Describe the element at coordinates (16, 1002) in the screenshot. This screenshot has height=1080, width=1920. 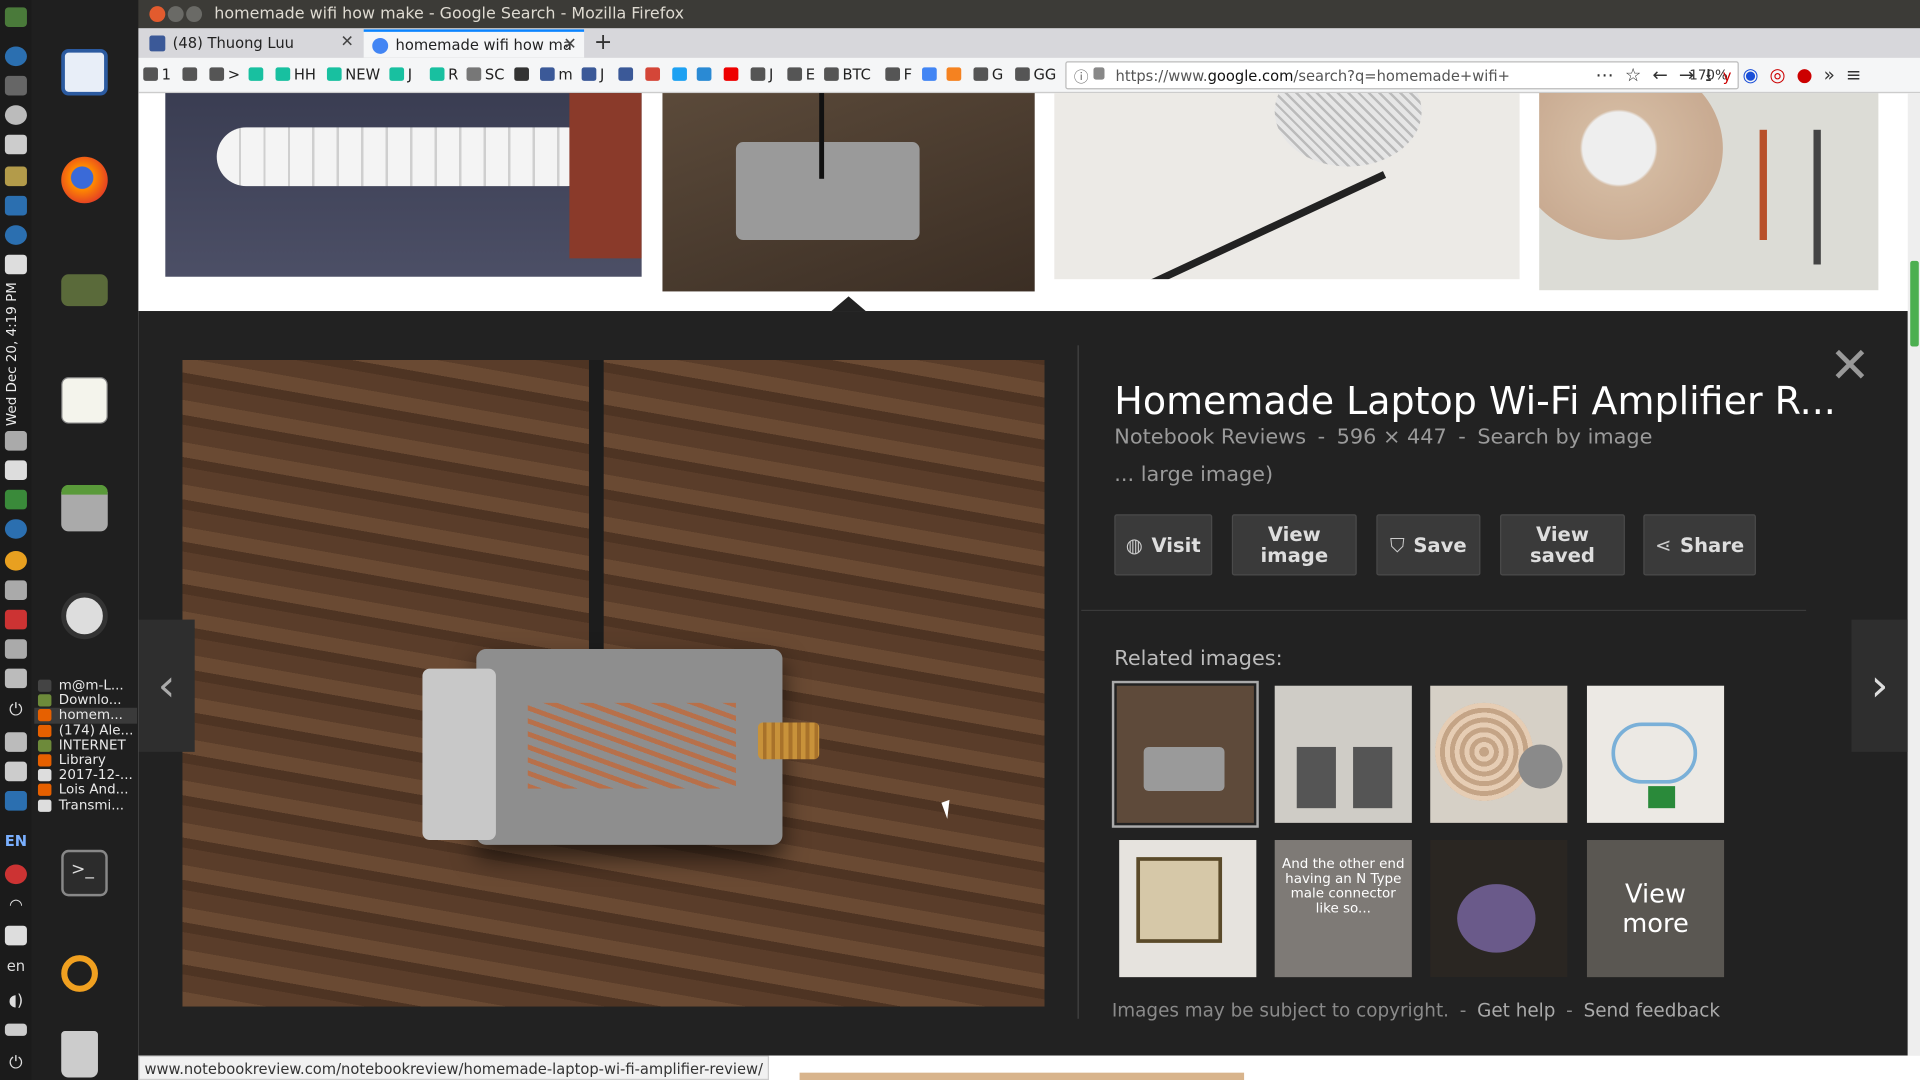
I see `volume-icon: ◖)` at that location.